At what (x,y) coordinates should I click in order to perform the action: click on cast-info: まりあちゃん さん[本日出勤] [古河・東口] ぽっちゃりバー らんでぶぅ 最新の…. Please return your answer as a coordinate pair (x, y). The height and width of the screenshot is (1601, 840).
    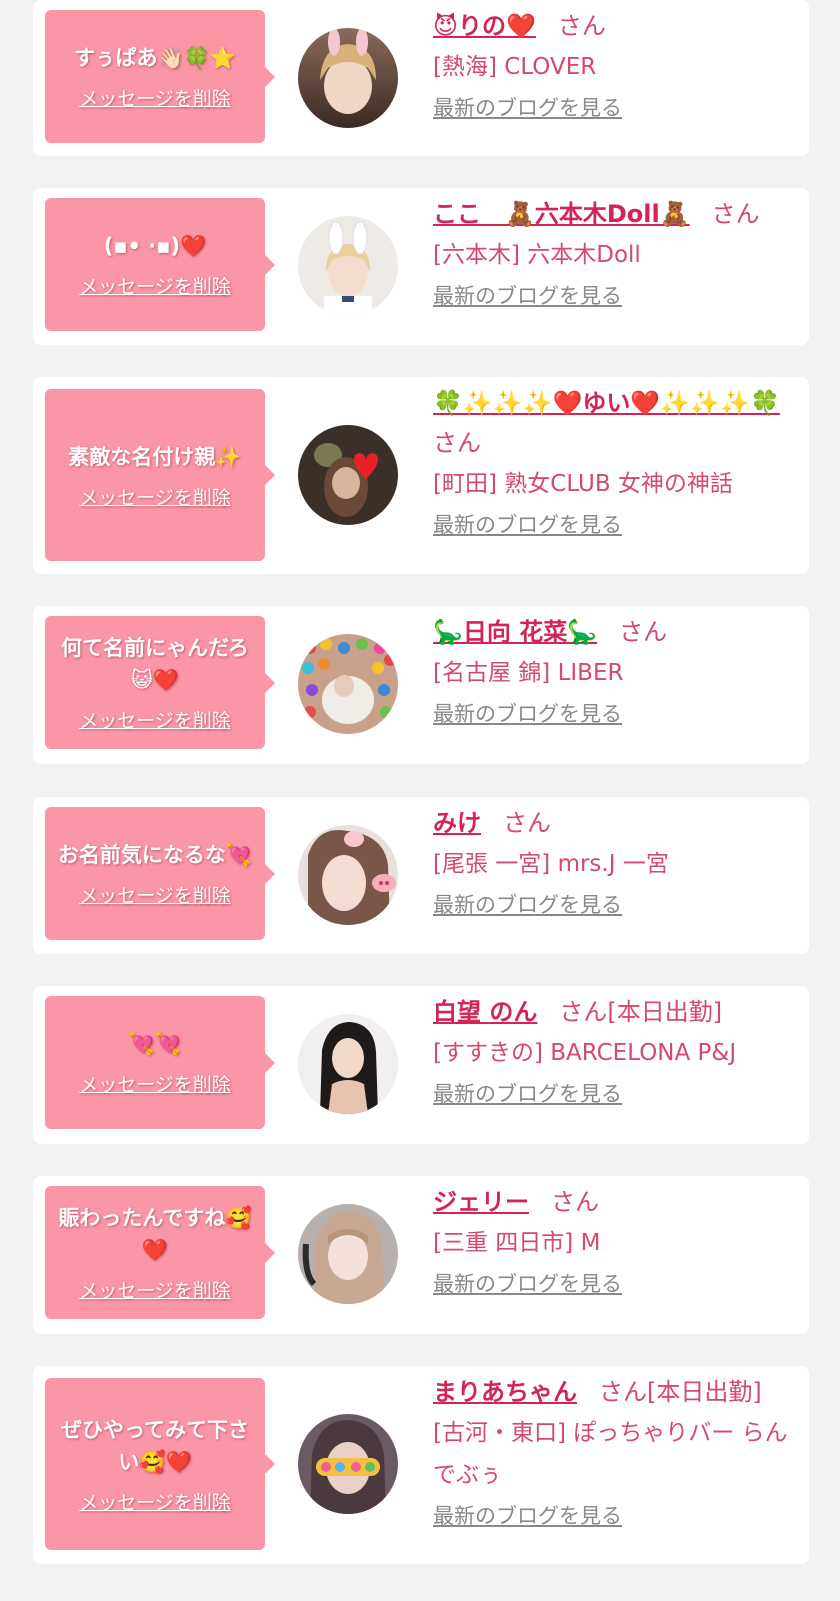
    Looking at the image, I should click on (618, 1451).